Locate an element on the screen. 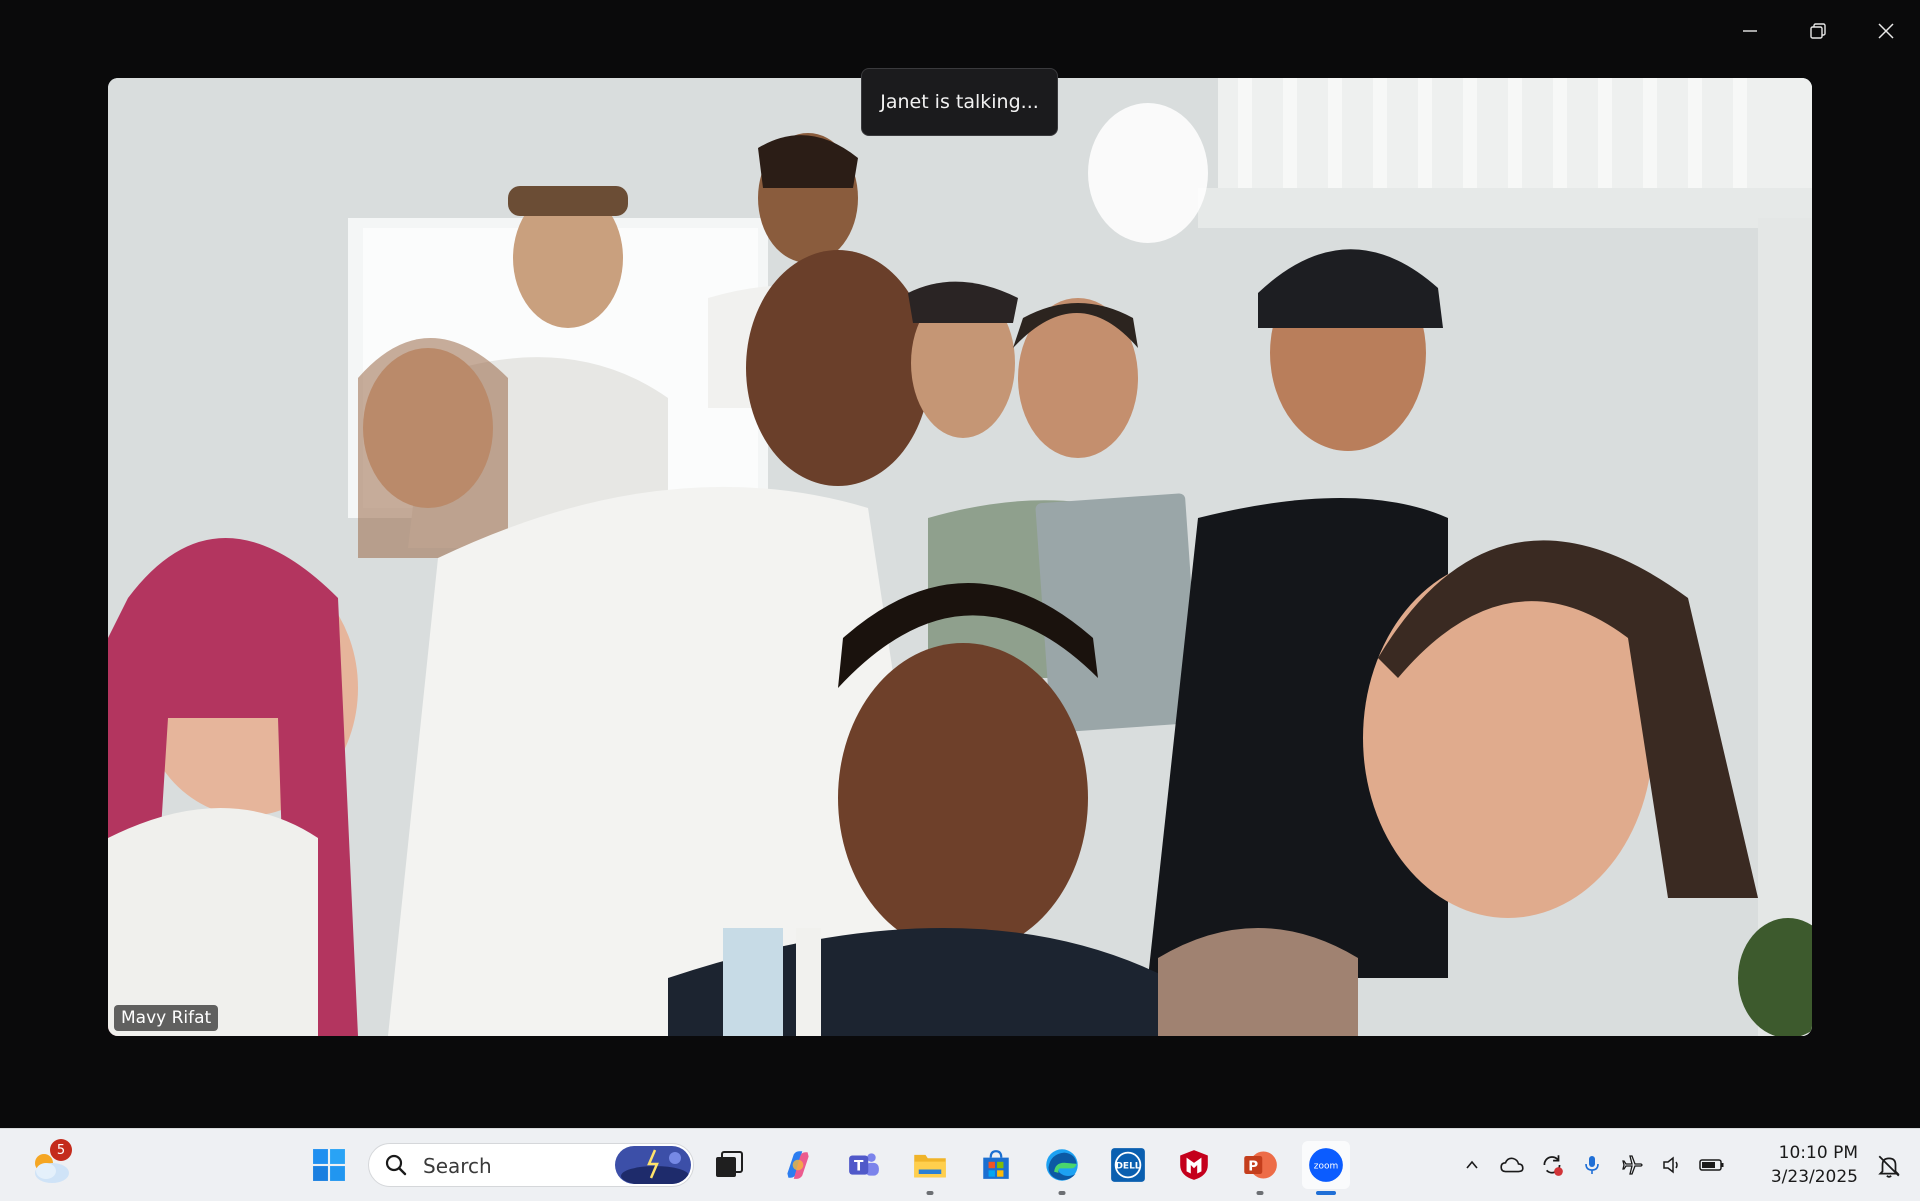 The width and height of the screenshot is (1920, 1201). minimize-icon is located at coordinates (1750, 31).